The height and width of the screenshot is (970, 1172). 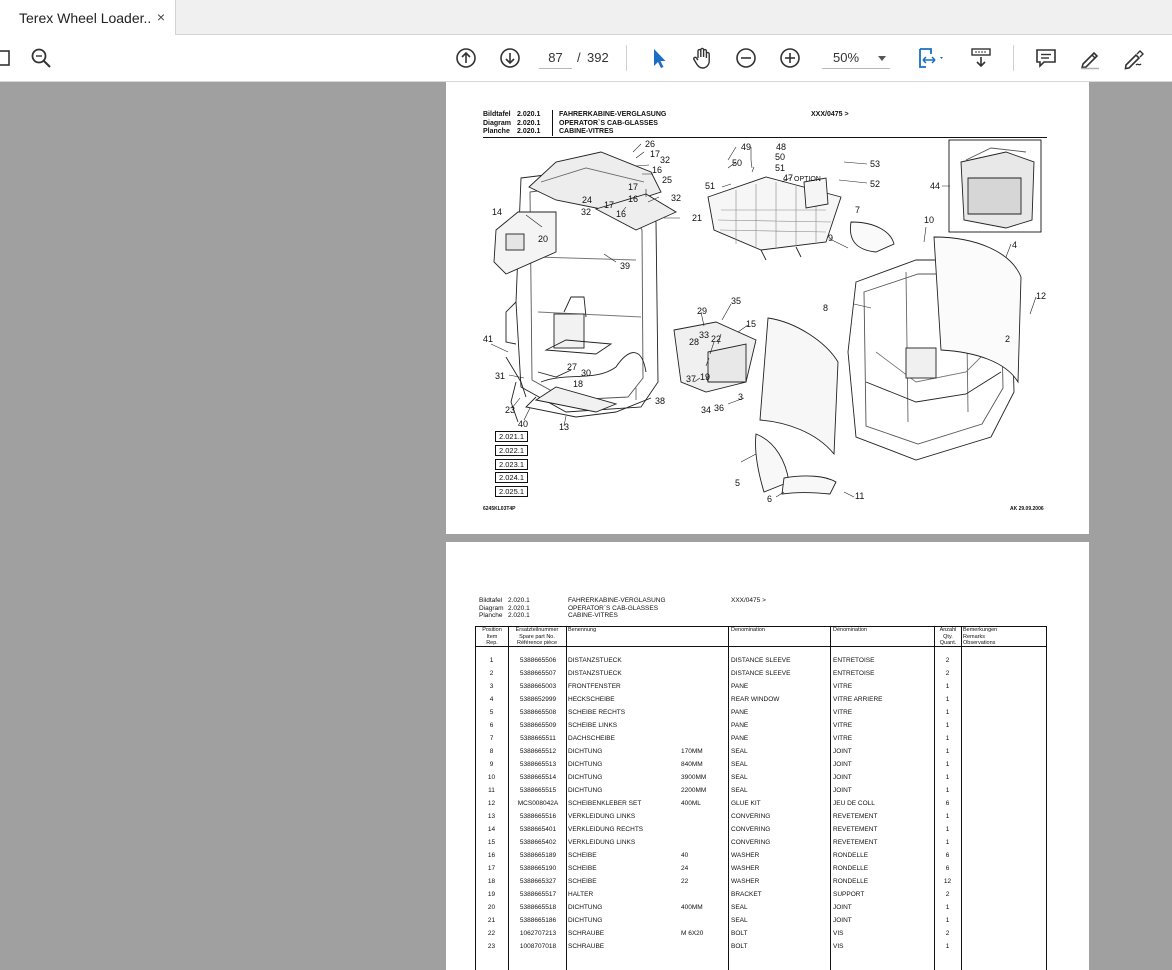 What do you see at coordinates (538, 868) in the screenshot?
I see `cell-part-number: 5388665190` at bounding box center [538, 868].